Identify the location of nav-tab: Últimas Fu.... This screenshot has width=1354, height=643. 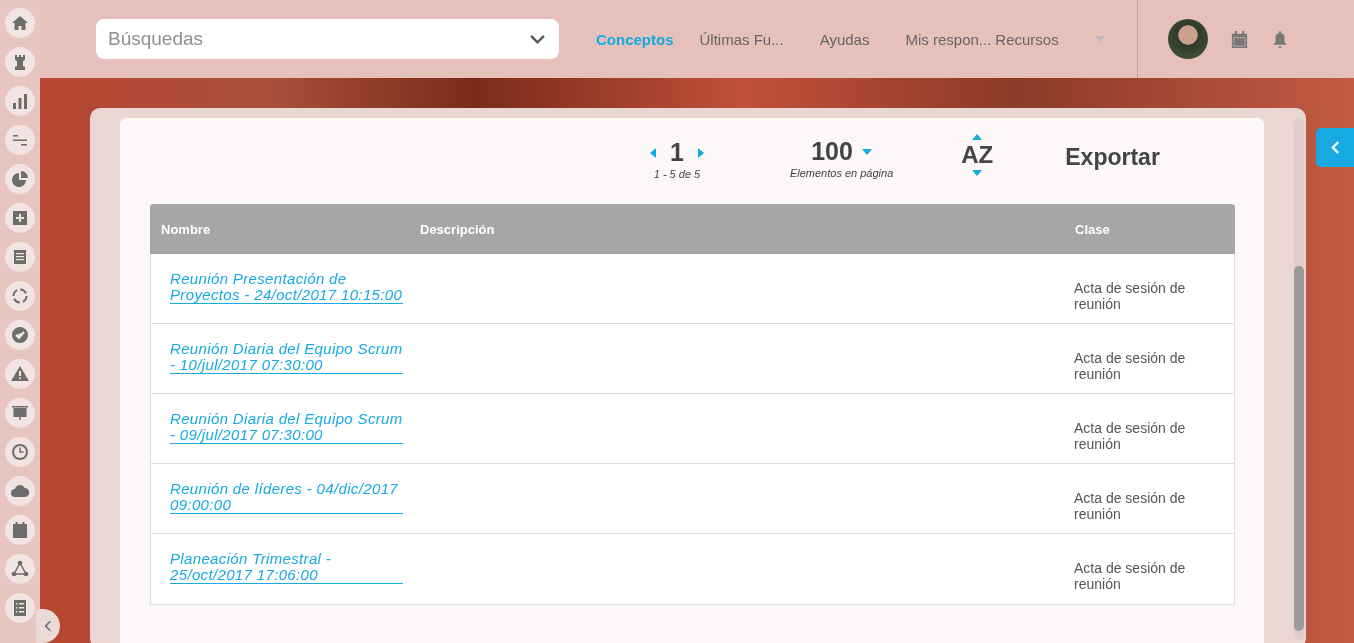
(741, 39).